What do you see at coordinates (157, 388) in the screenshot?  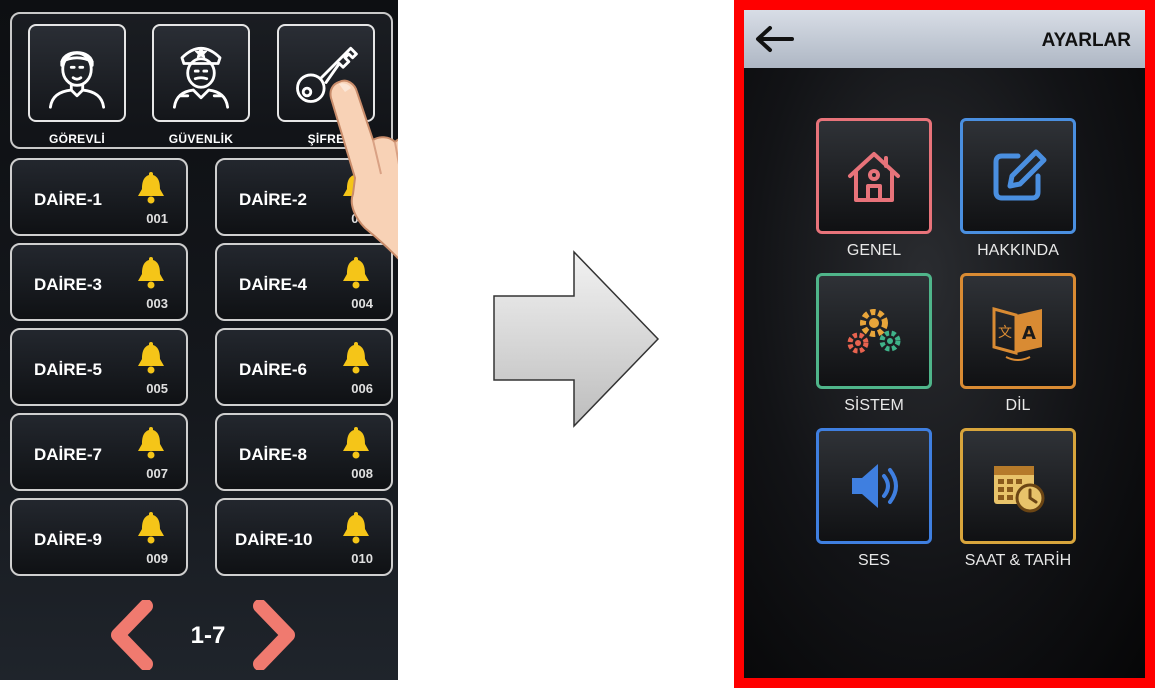 I see `apartment-code: 005` at bounding box center [157, 388].